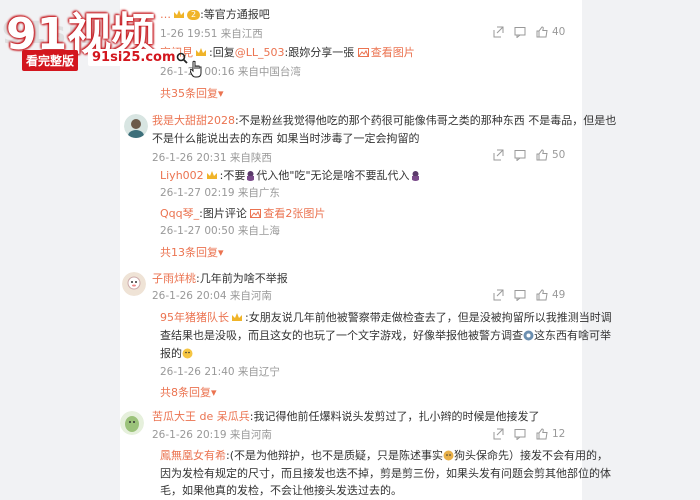 The image size is (700, 500). Describe the element at coordinates (212, 296) in the screenshot. I see `comment-meta: 26-1-26 20:04 来自河南` at that location.